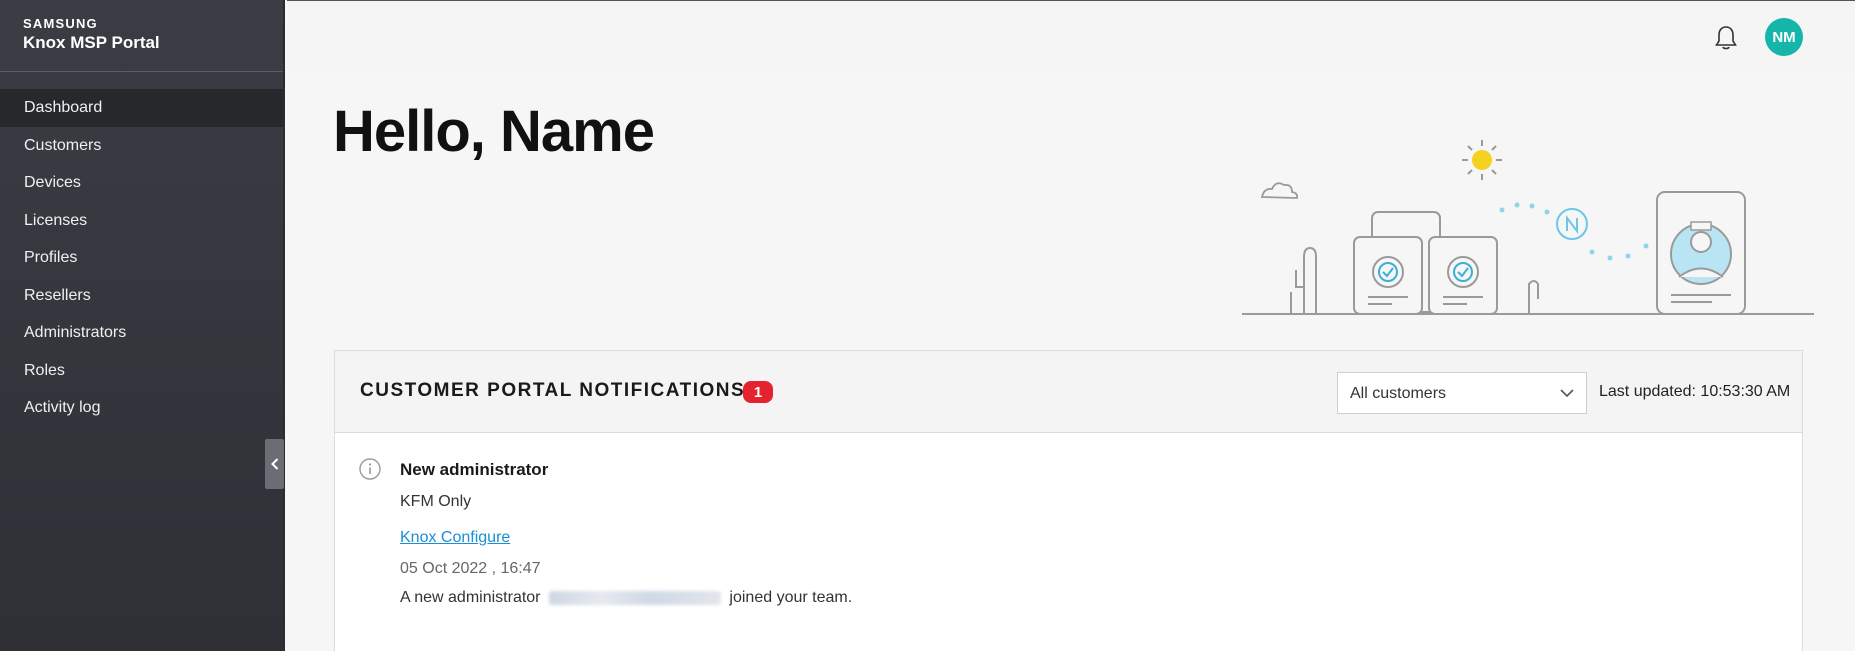 The image size is (1855, 651). What do you see at coordinates (634, 597) in the screenshot?
I see `redacted-email` at bounding box center [634, 597].